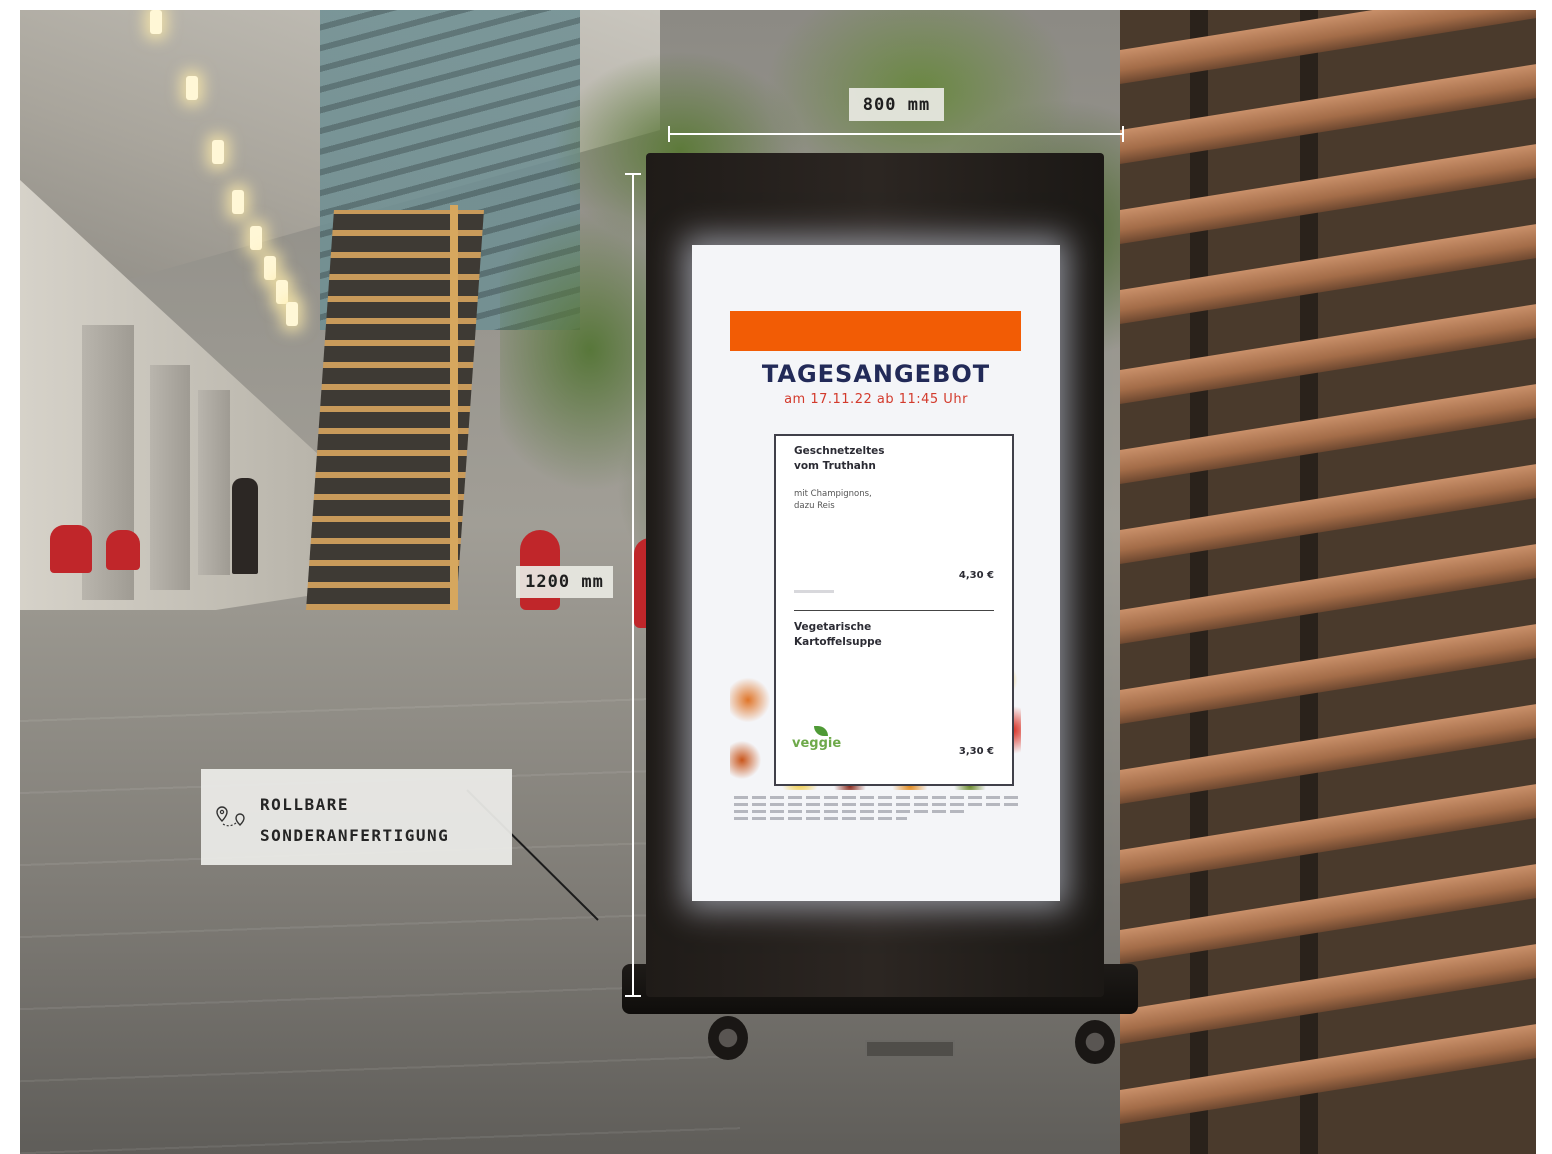 The height and width of the screenshot is (1154, 1552). What do you see at coordinates (976, 575) in the screenshot?
I see `dish-price: 4,30 €` at bounding box center [976, 575].